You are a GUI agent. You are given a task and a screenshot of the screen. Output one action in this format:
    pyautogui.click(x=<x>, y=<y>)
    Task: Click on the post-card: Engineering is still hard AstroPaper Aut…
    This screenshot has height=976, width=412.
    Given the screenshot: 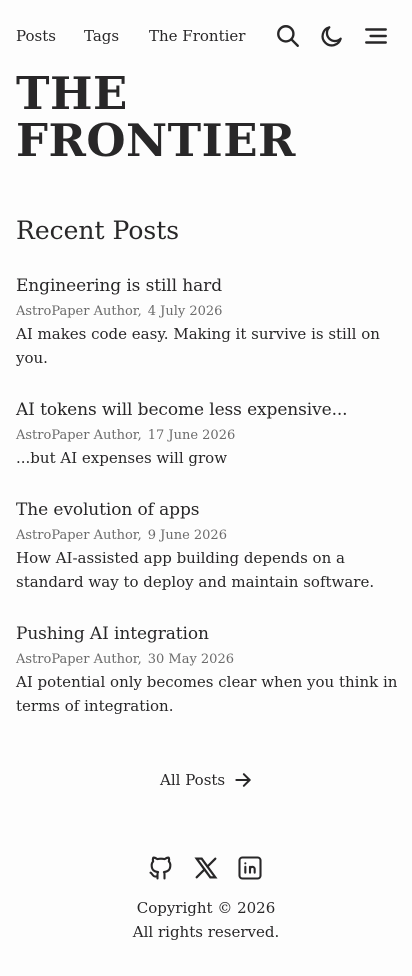 What is the action you would take?
    pyautogui.click(x=208, y=321)
    